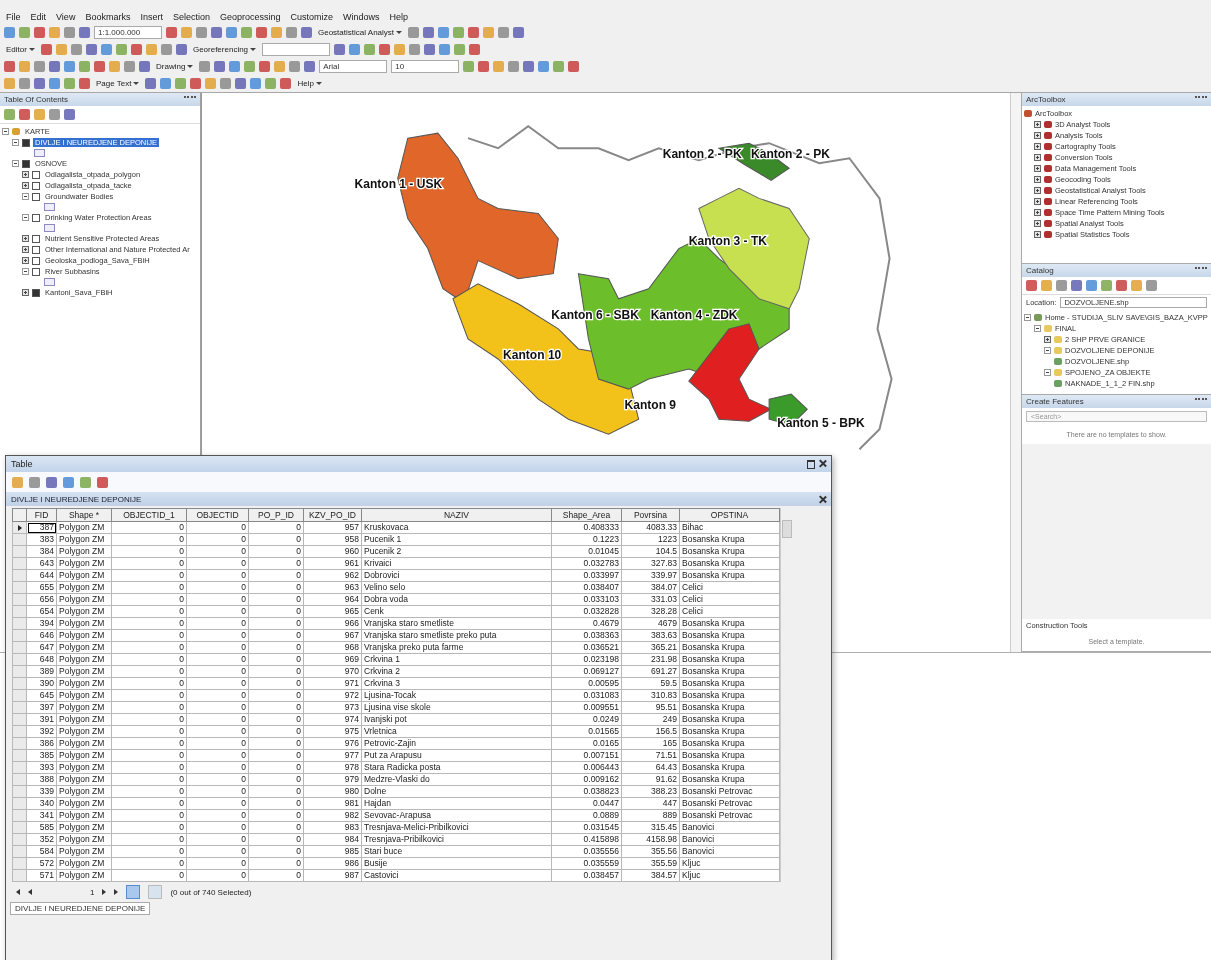  I want to click on column-header: OBJECTID, so click(217, 515).